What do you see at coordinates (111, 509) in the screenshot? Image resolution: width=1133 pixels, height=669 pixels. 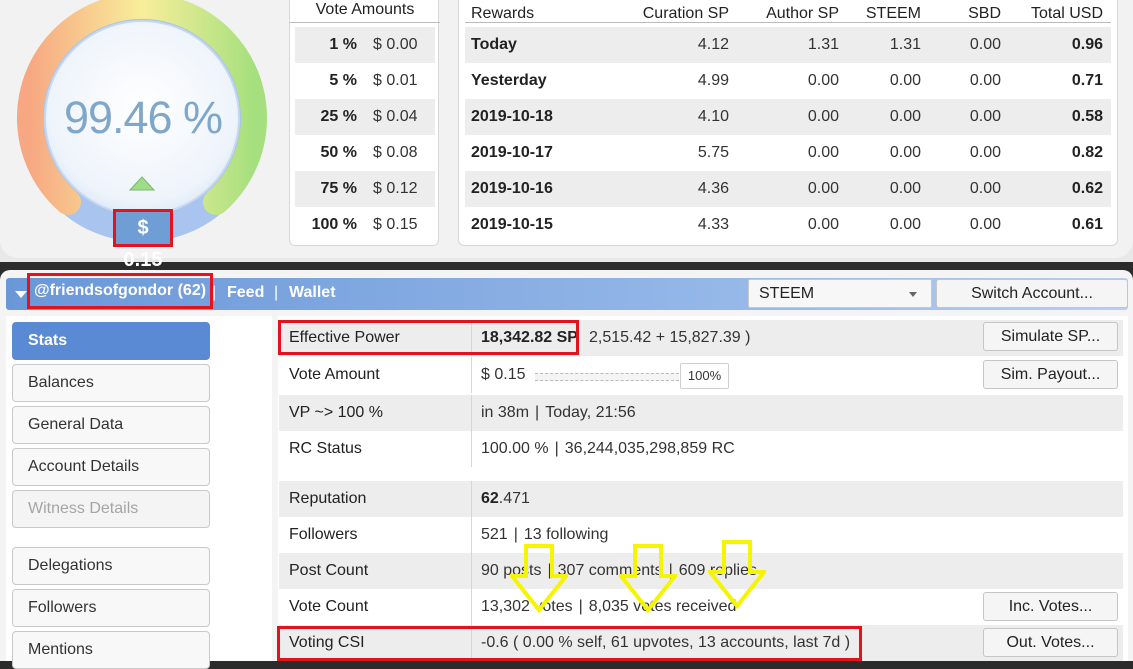 I see `sidebar-item-witness-details: Witness Details` at bounding box center [111, 509].